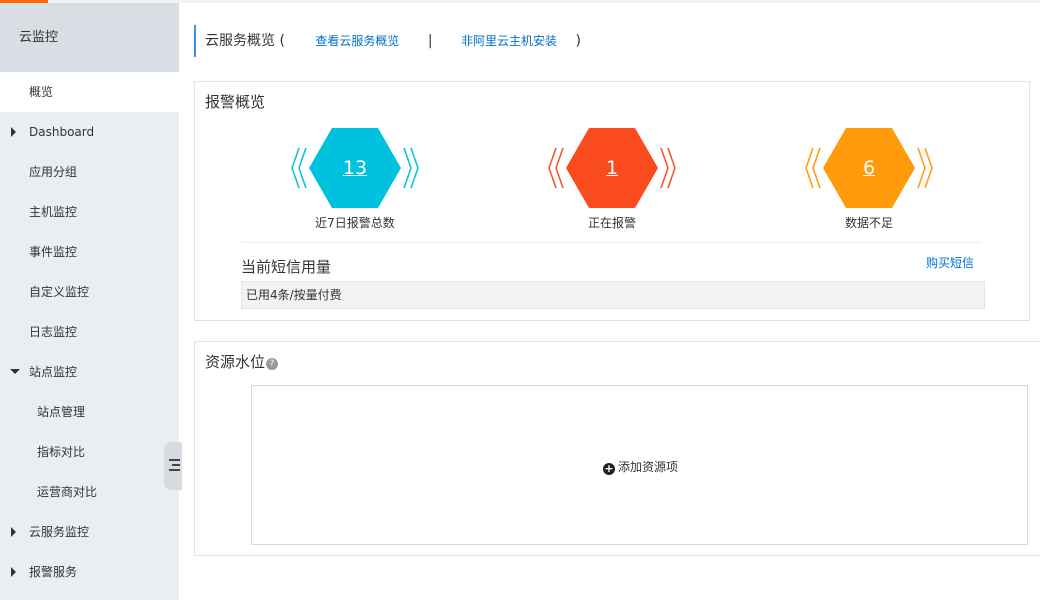  Describe the element at coordinates (357, 41) in the screenshot. I see `view-cloud-overview-link: 查看云服务概览` at that location.